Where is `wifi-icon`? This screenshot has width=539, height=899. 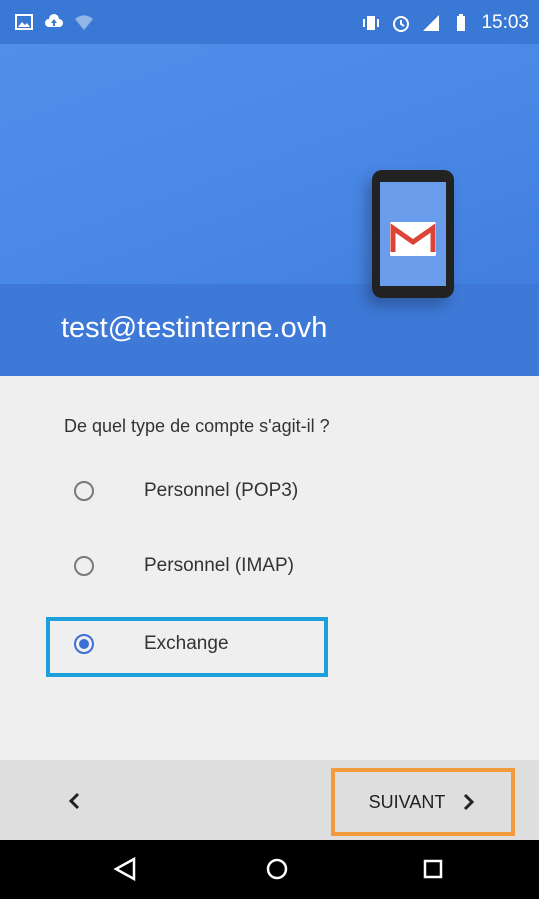
wifi-icon is located at coordinates (84, 22).